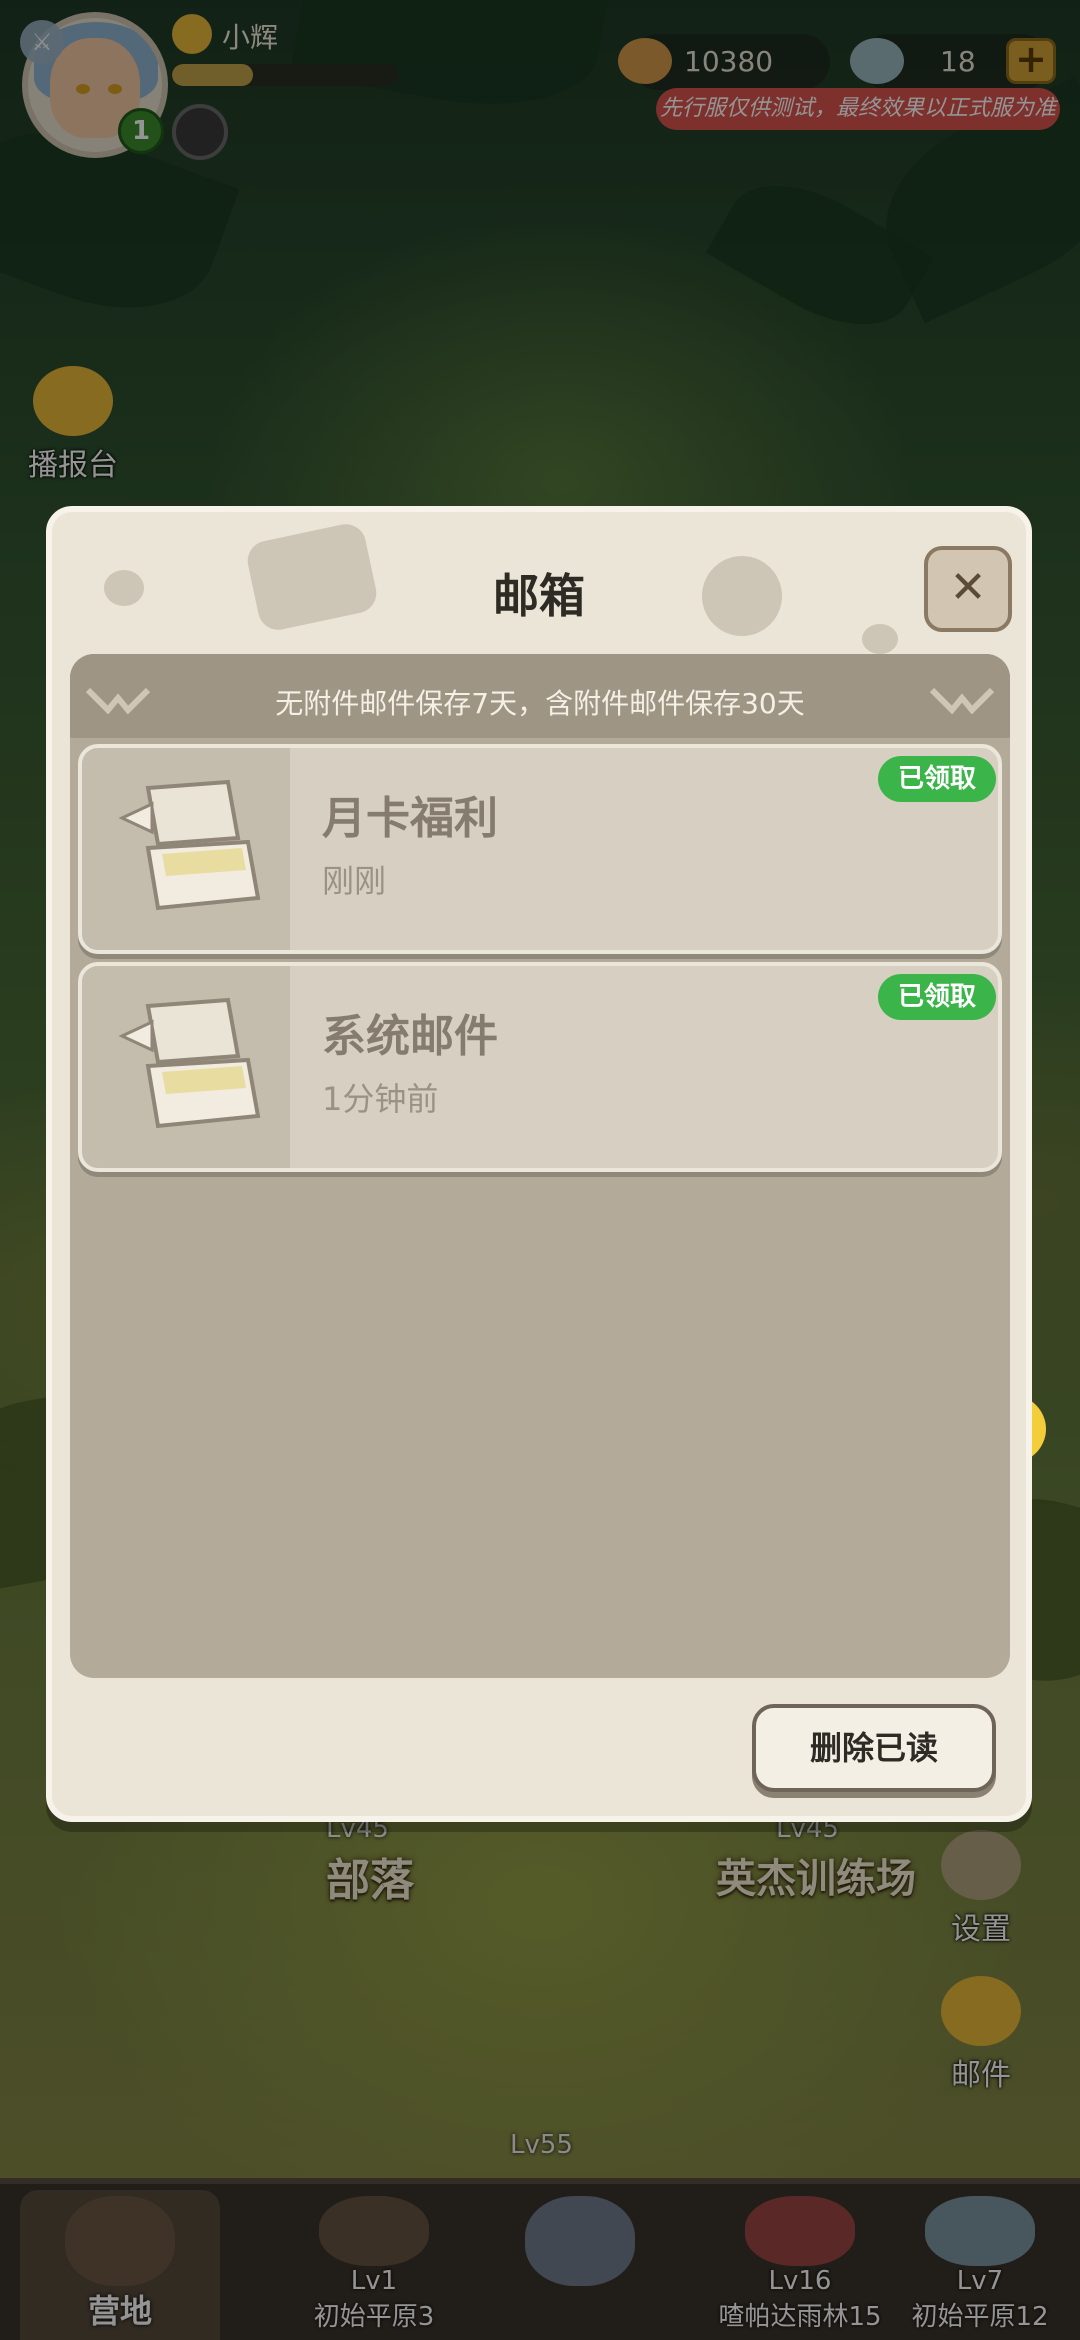  Describe the element at coordinates (874, 1748) in the screenshot. I see `delete-read-button: 删除已读` at that location.